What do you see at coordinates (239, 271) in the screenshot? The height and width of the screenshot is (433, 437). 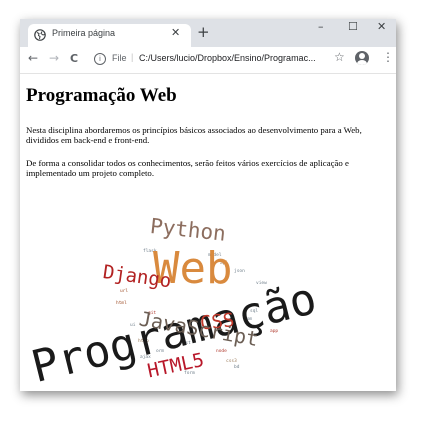 I see `cloud-small-word: json` at bounding box center [239, 271].